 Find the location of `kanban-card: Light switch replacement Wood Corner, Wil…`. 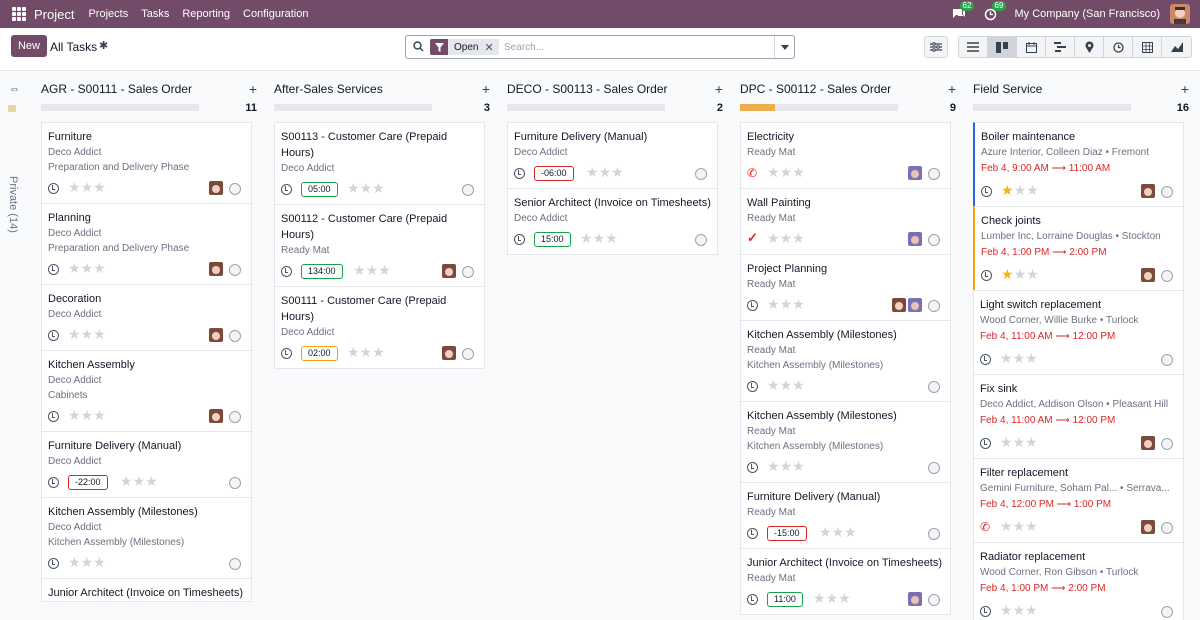

kanban-card: Light switch replacement Wood Corner, Wil… is located at coordinates (1078, 332).